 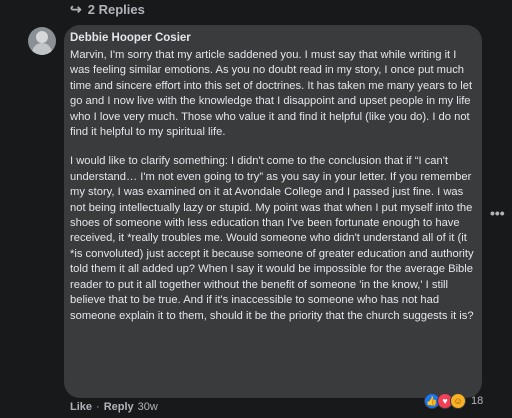 I want to click on replies-count-label: 2 Replies, so click(x=116, y=9).